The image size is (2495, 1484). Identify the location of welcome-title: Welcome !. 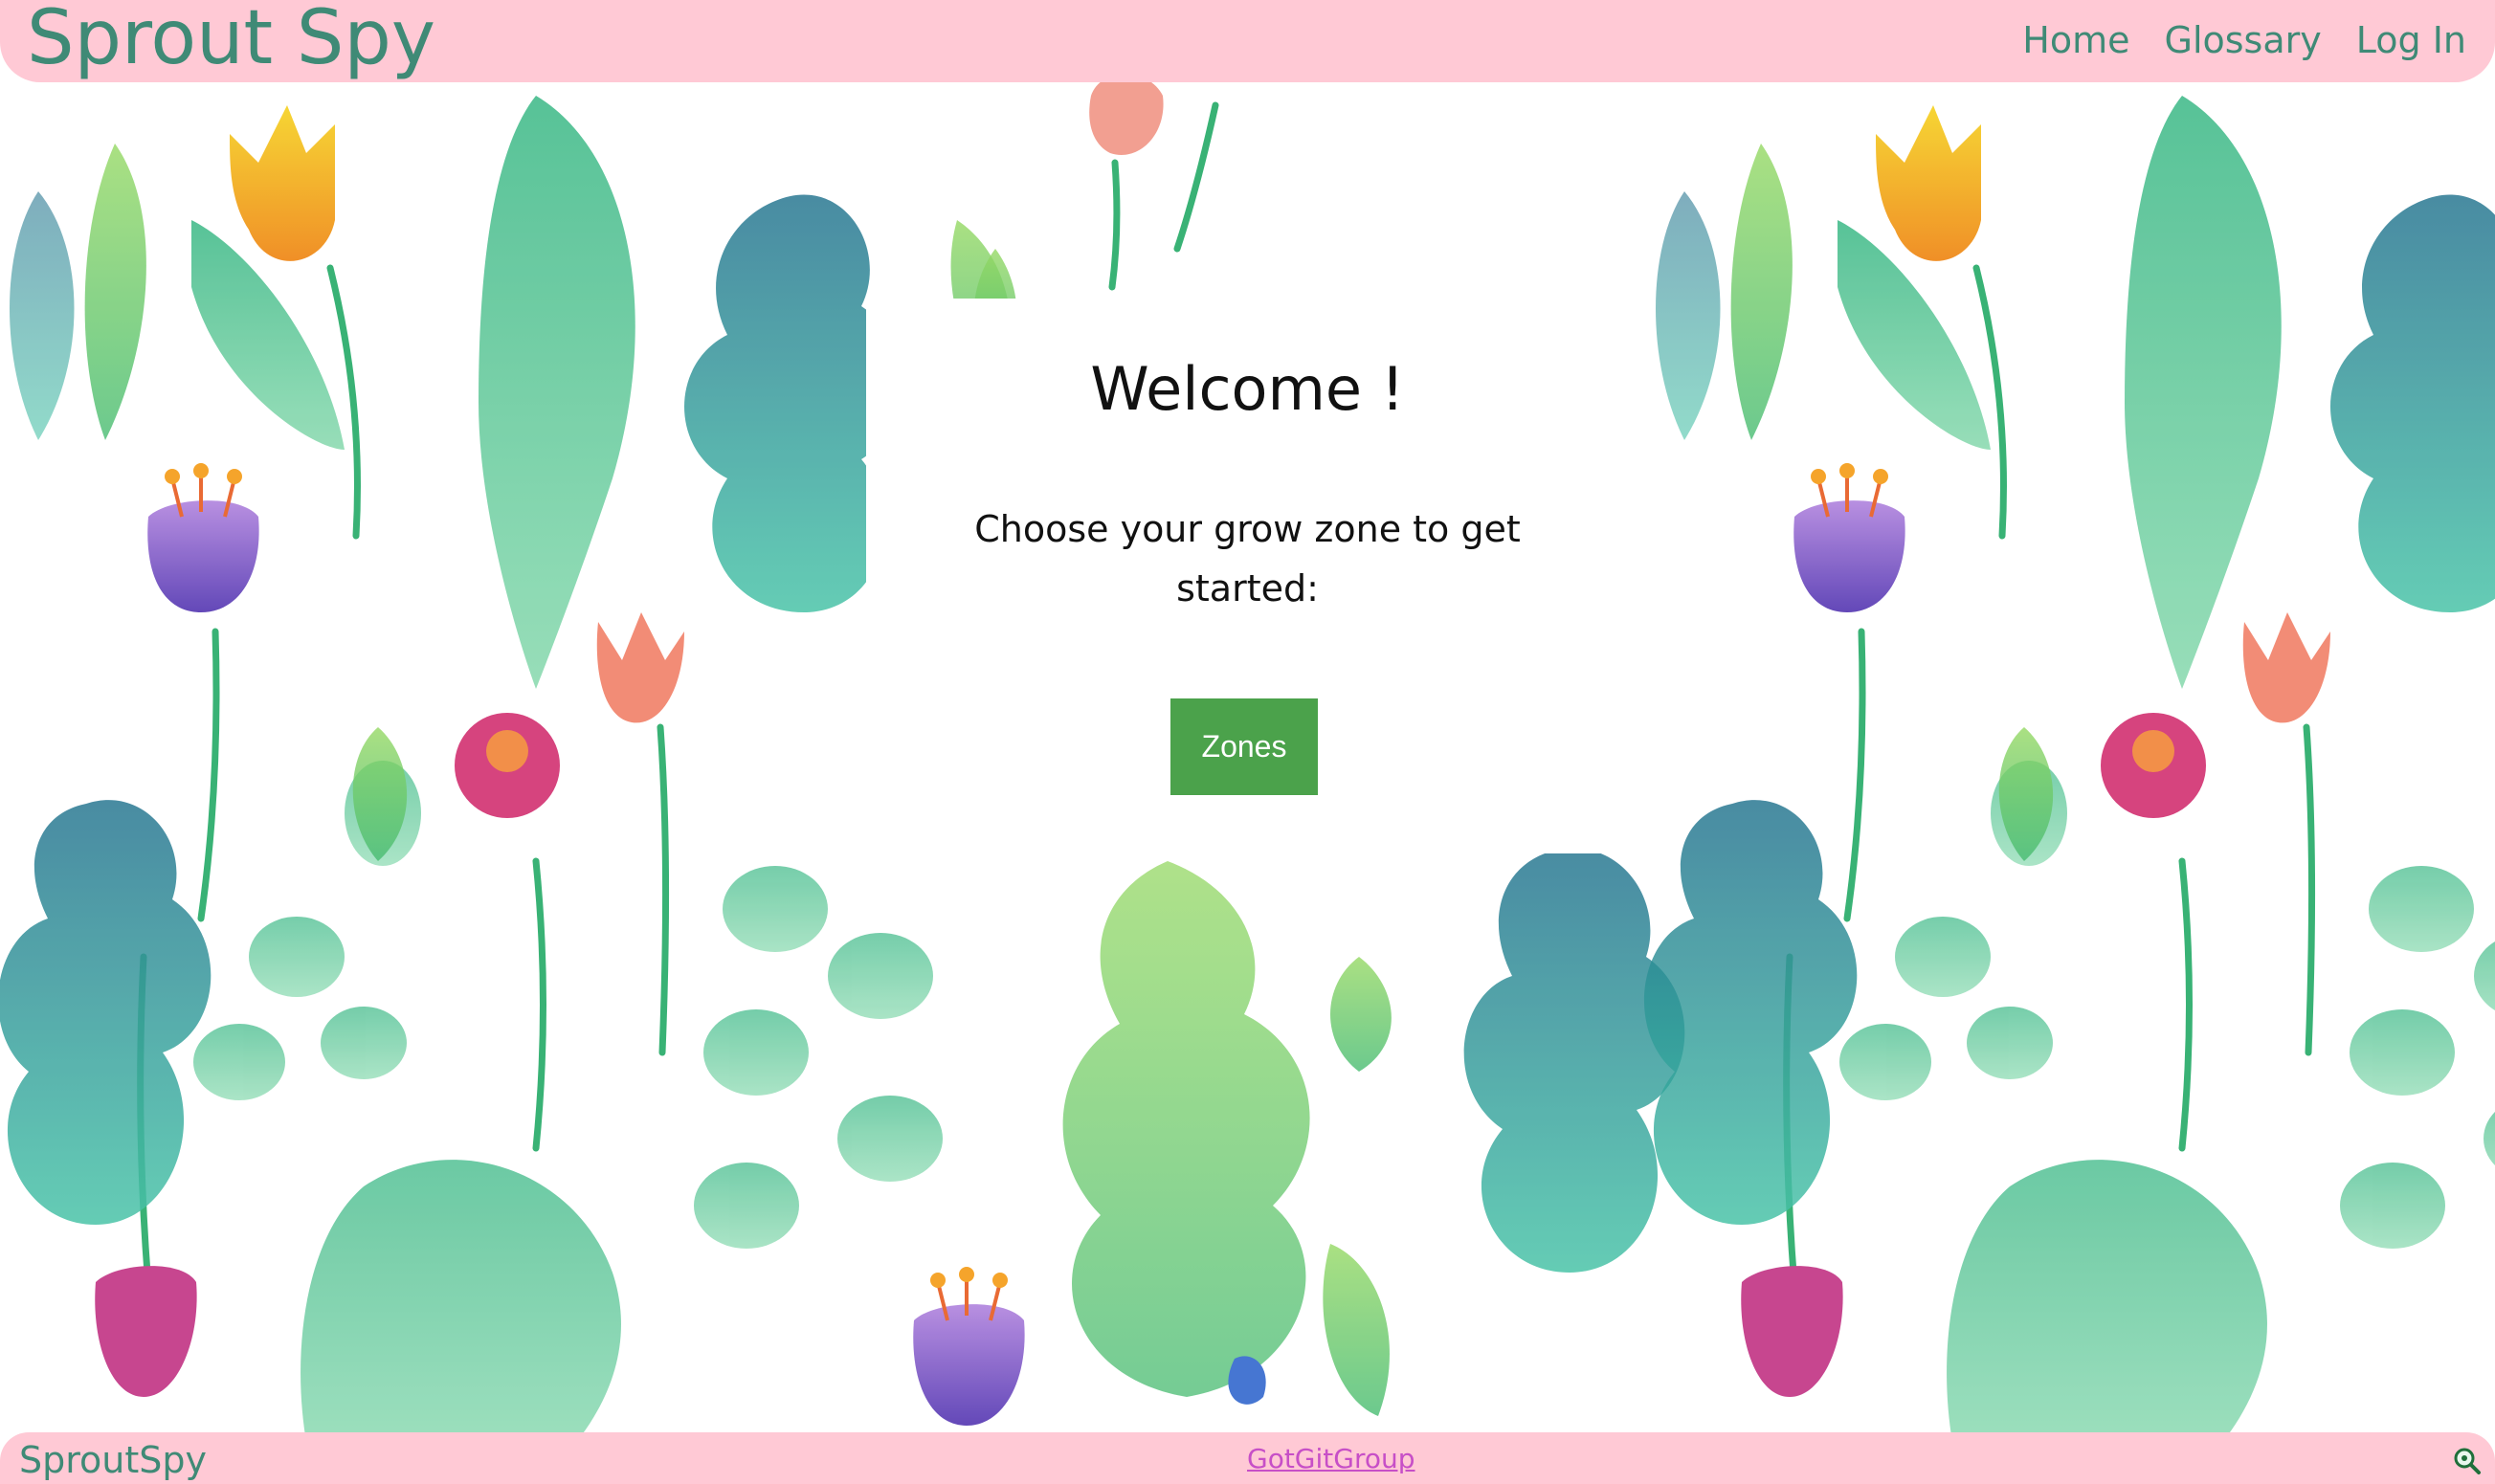
(1247, 389).